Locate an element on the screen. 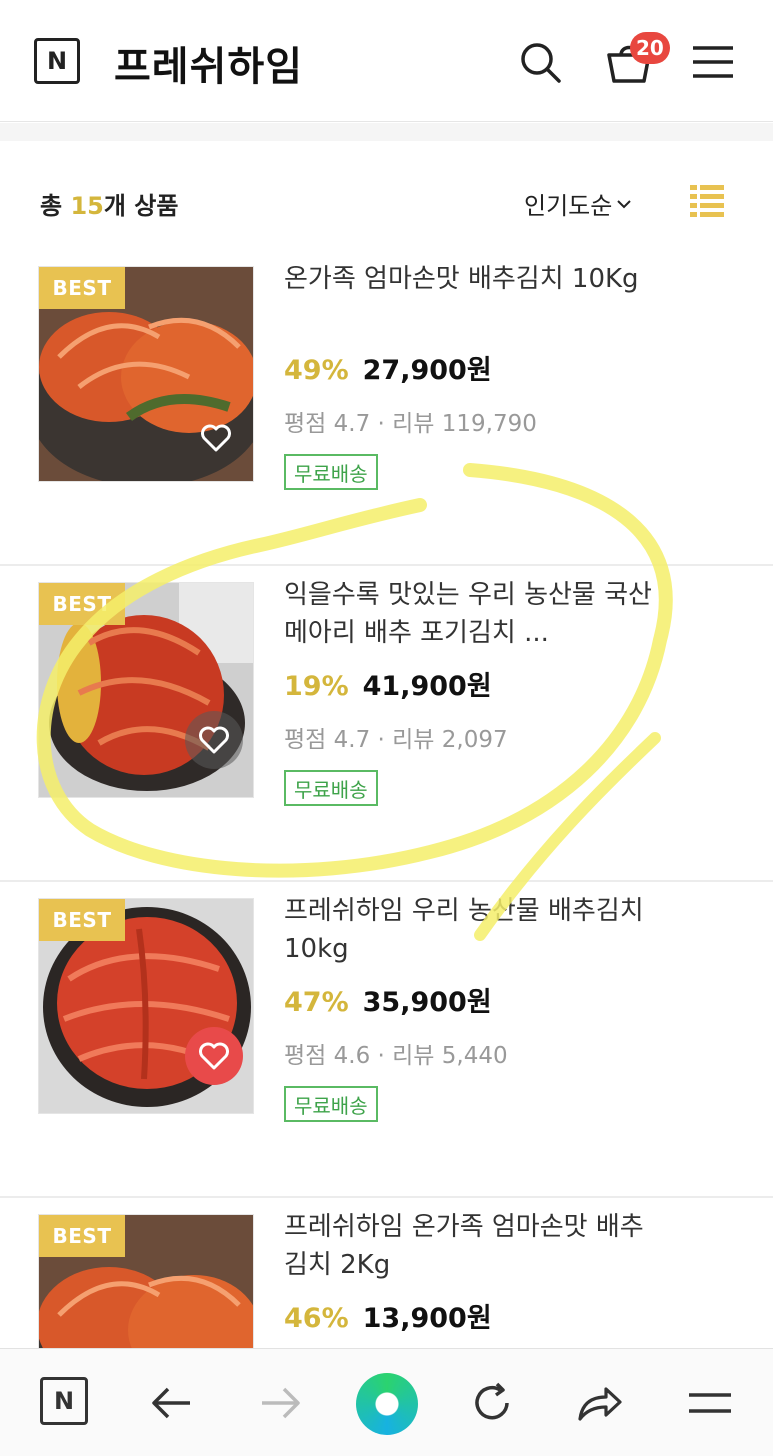  forward-arrow-icon is located at coordinates (280, 1403).